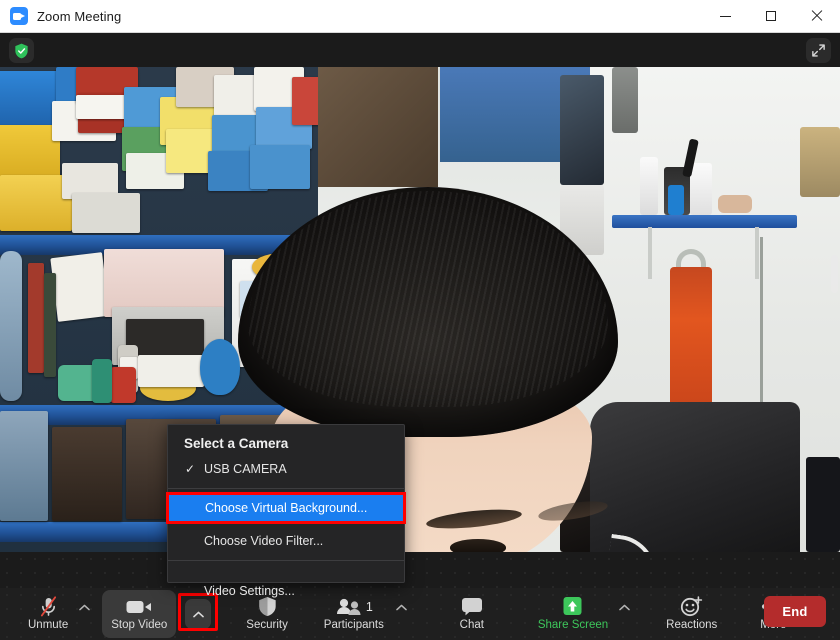 This screenshot has width=840, height=640. Describe the element at coordinates (286, 573) in the screenshot. I see `menu-spacer` at that location.